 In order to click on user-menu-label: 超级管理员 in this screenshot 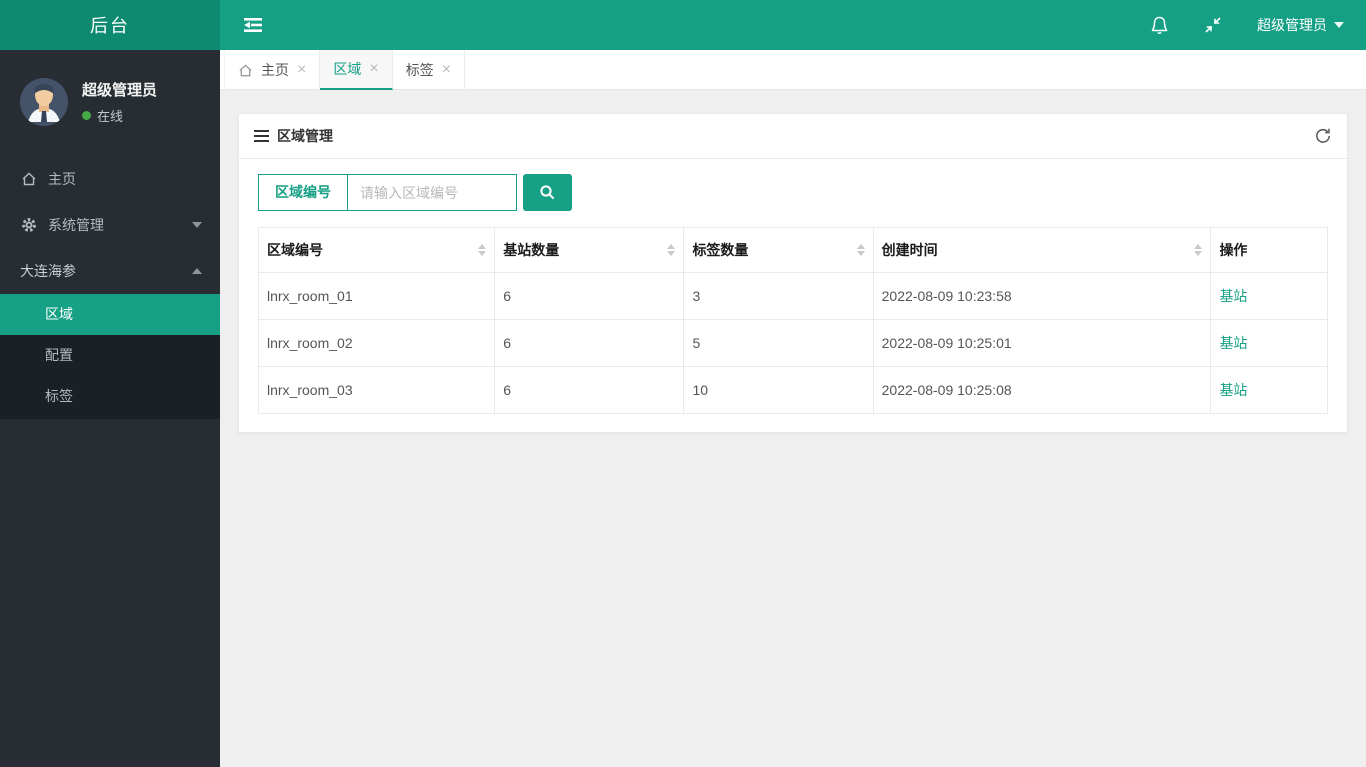, I will do `click(1292, 25)`.